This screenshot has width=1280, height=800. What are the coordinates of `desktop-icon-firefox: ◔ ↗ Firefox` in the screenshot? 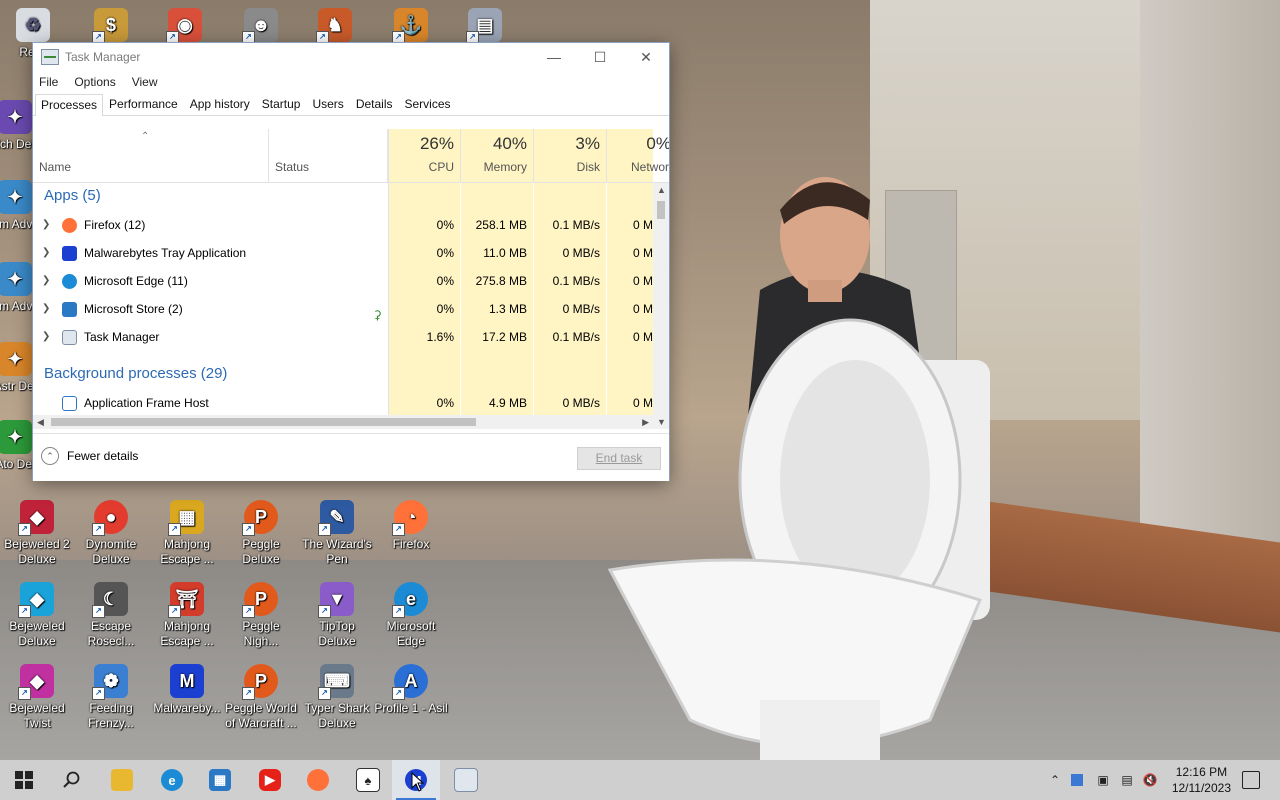 It's located at (411, 526).